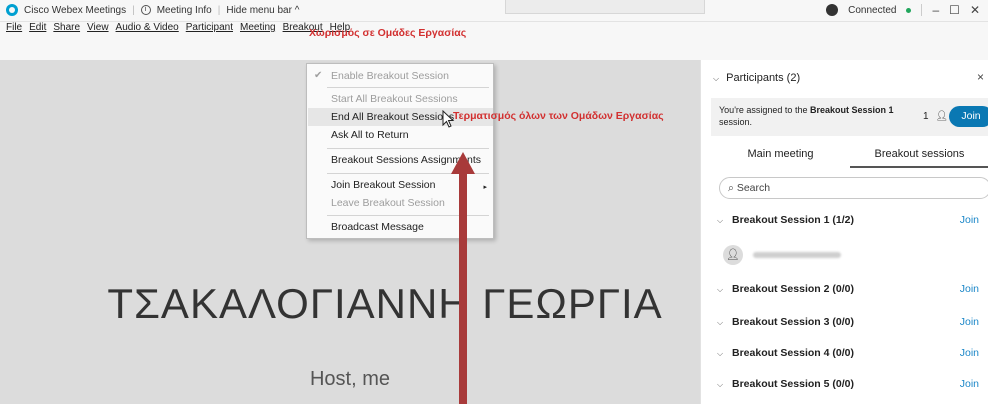 The image size is (988, 404). I want to click on window-separator, so click(922, 10).